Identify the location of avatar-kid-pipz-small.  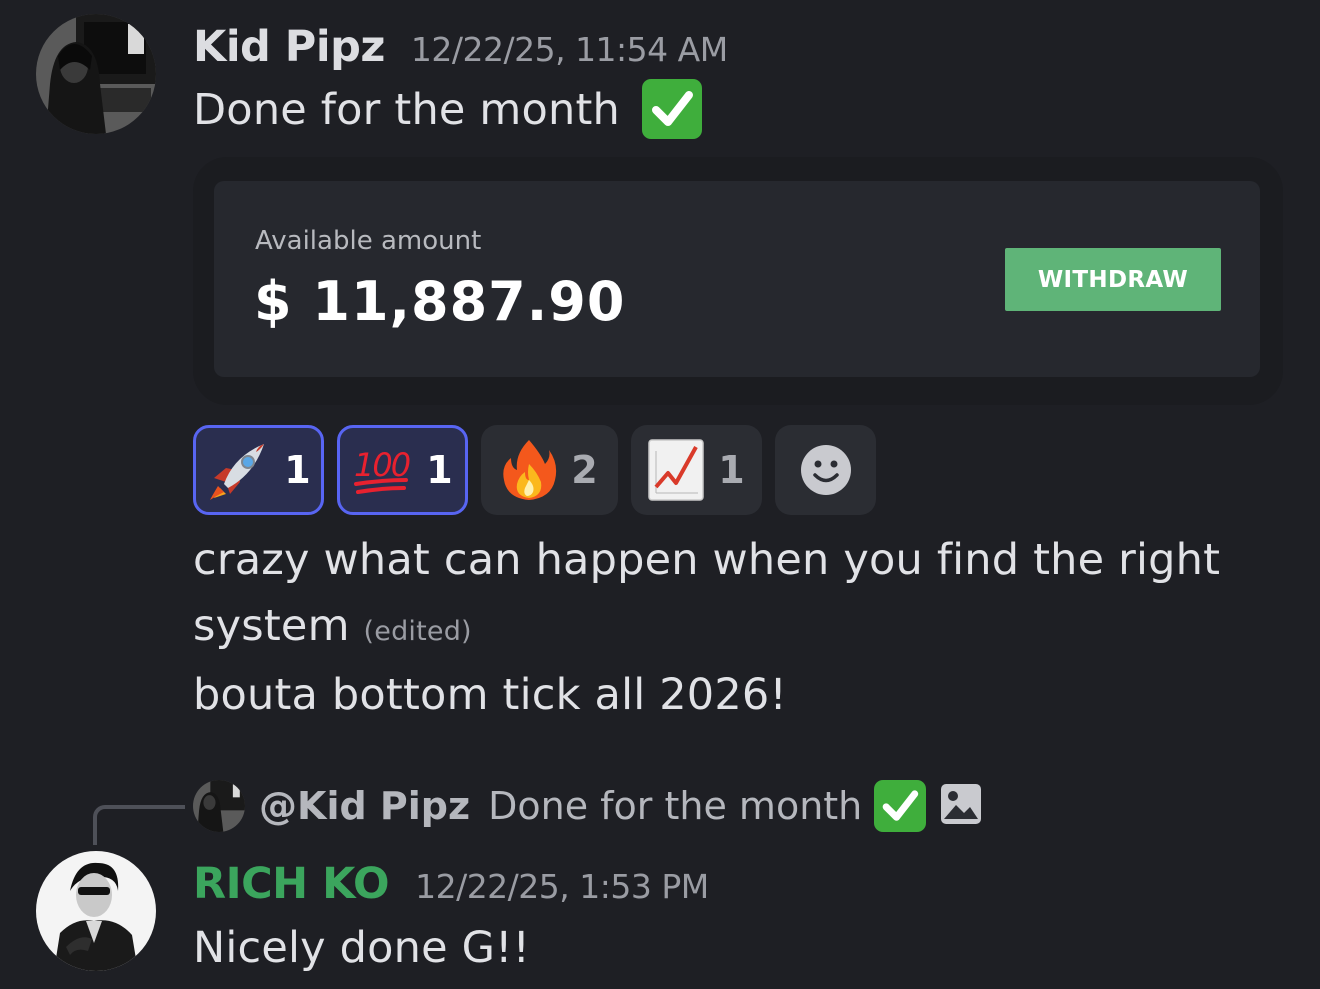
(219, 806).